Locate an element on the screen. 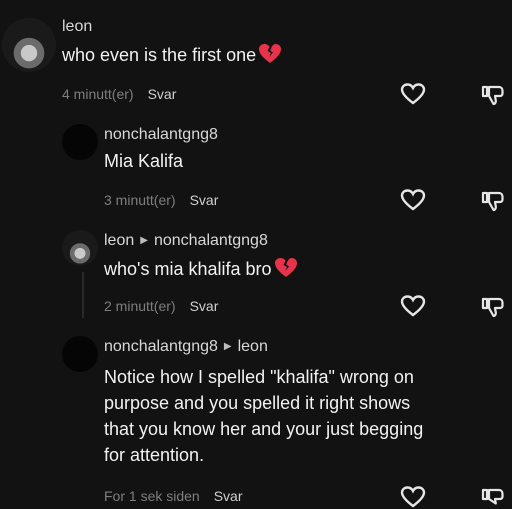 The image size is (512, 509). comment-text: who even is the first one is located at coordinates (172, 55).